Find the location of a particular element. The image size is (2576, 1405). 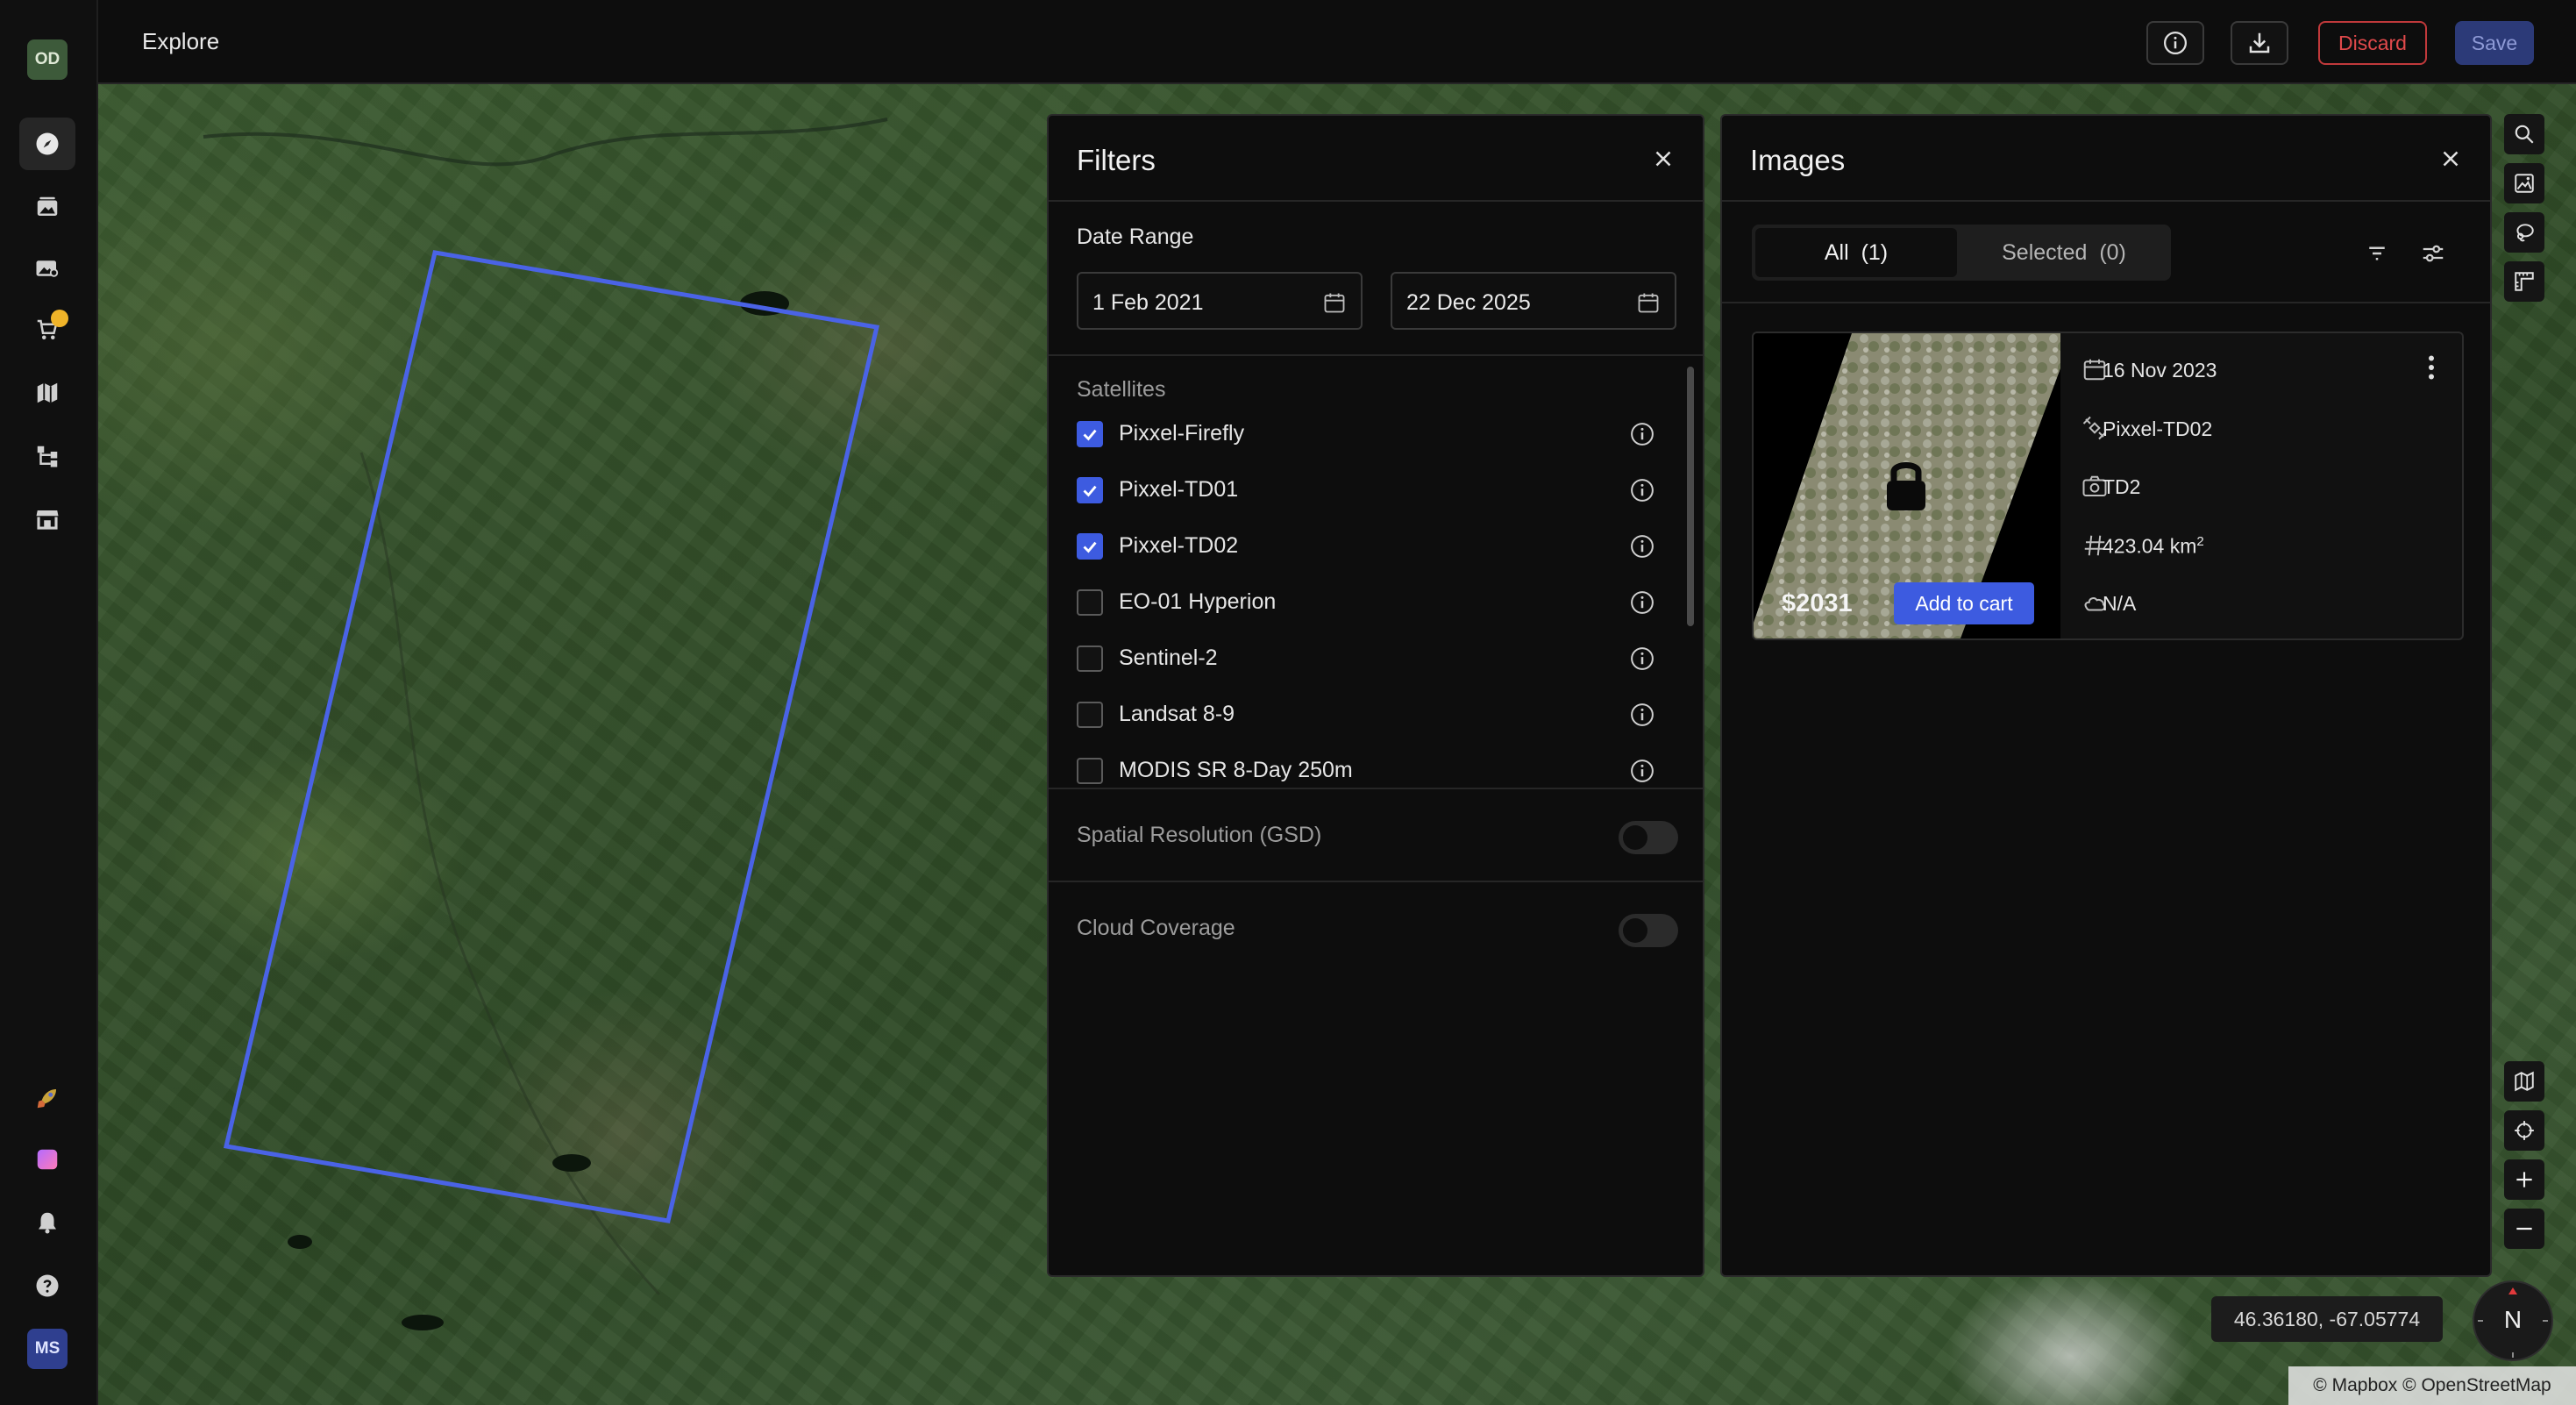

gallery-nav is located at coordinates (47, 207).